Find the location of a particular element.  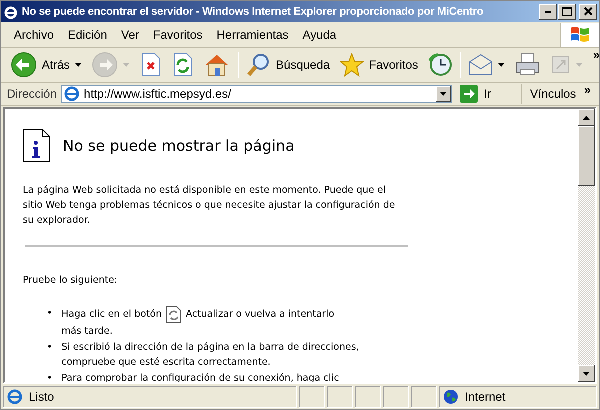

dropdown-button is located at coordinates (443, 94).